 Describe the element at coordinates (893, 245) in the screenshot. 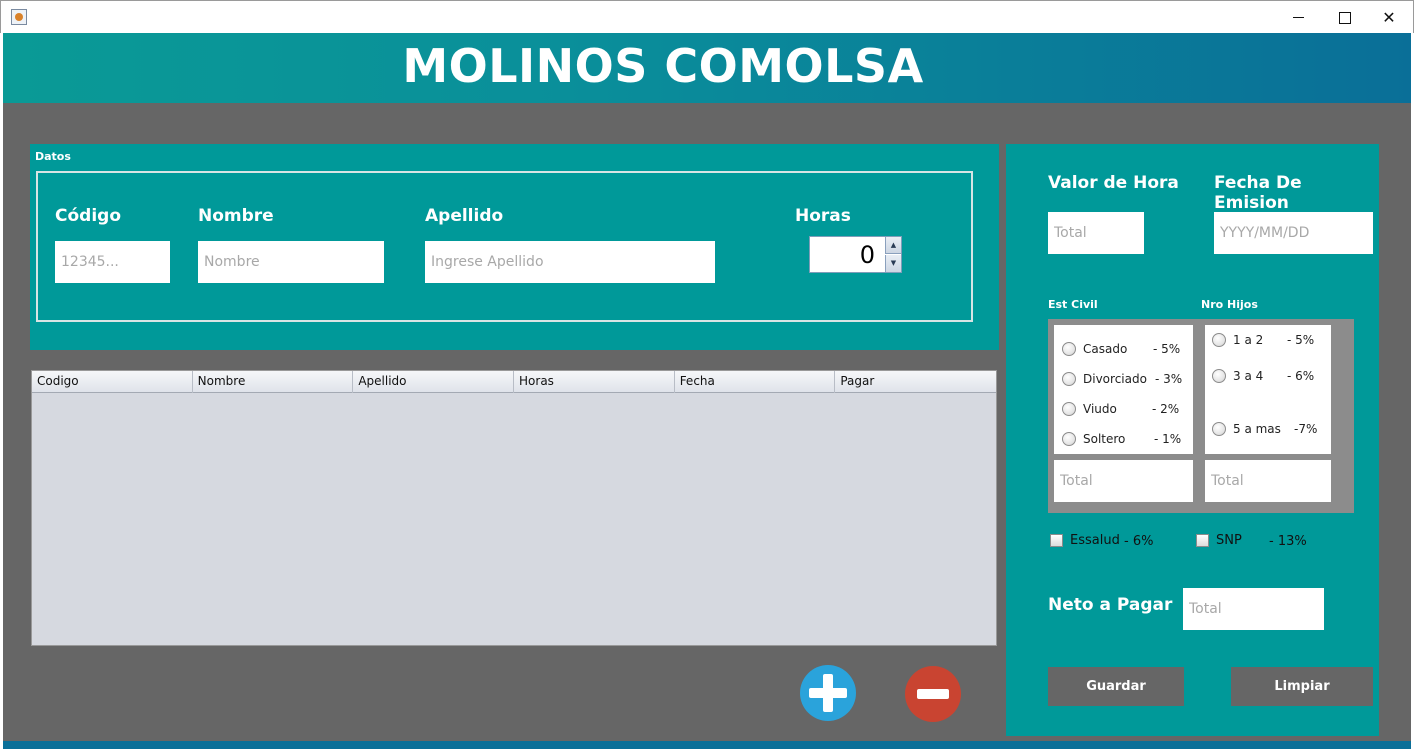

I see `spinner-up-icon: ▲` at that location.